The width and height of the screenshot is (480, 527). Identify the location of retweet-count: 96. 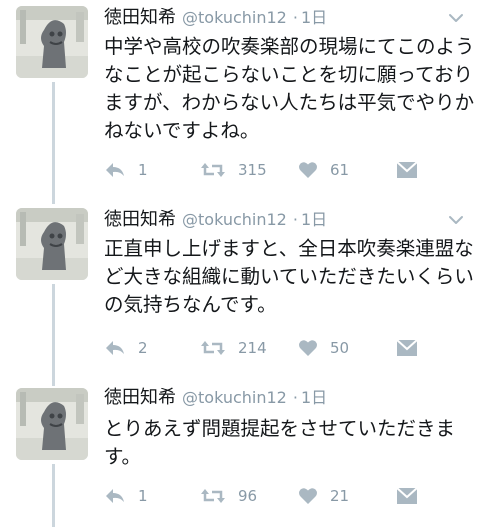
(248, 496).